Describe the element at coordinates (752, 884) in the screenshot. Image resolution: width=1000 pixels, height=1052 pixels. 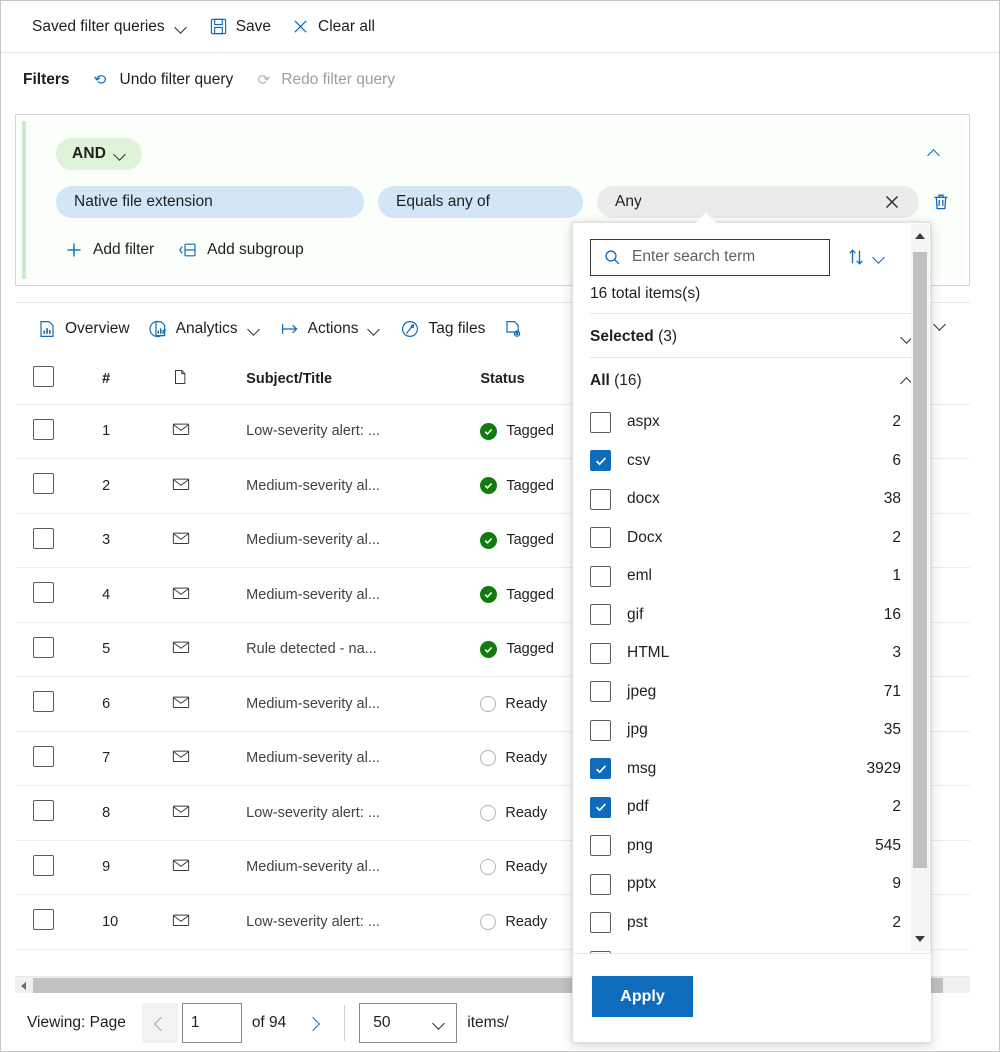
I see `extension-option-row: pptx 9` at that location.